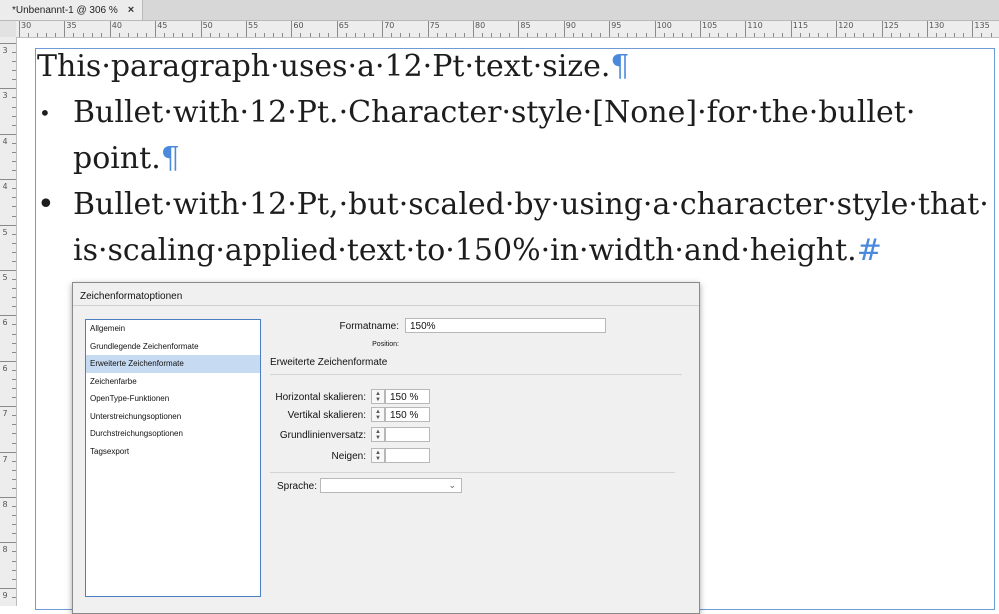  What do you see at coordinates (407, 455) in the screenshot?
I see `skew-field` at bounding box center [407, 455].